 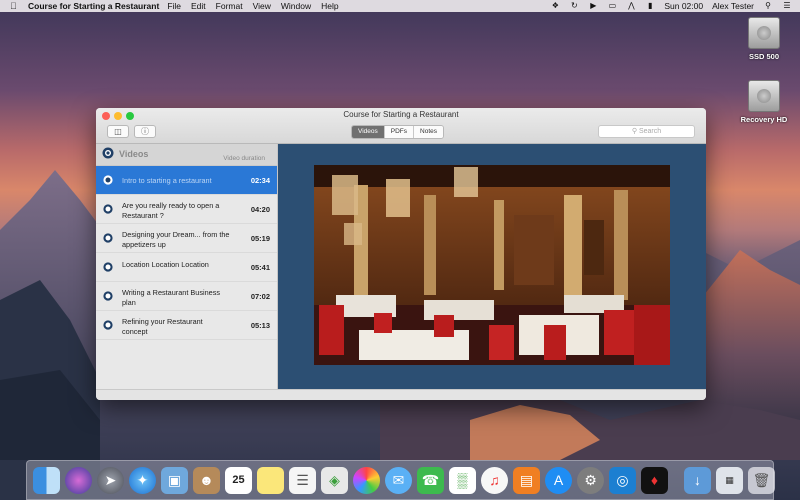 I want to click on dropbox-icon: ❖, so click(x=555, y=6).